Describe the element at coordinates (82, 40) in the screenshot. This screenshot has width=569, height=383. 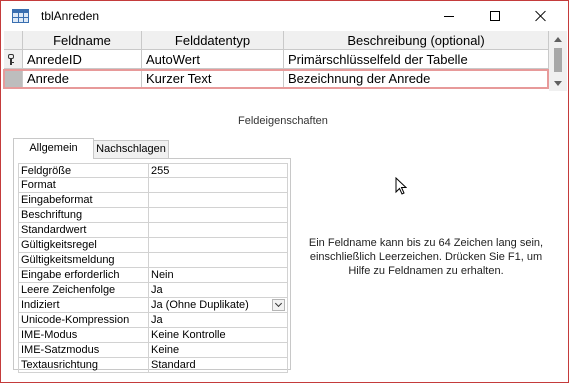
I see `column-header-field-name: Feldname` at that location.